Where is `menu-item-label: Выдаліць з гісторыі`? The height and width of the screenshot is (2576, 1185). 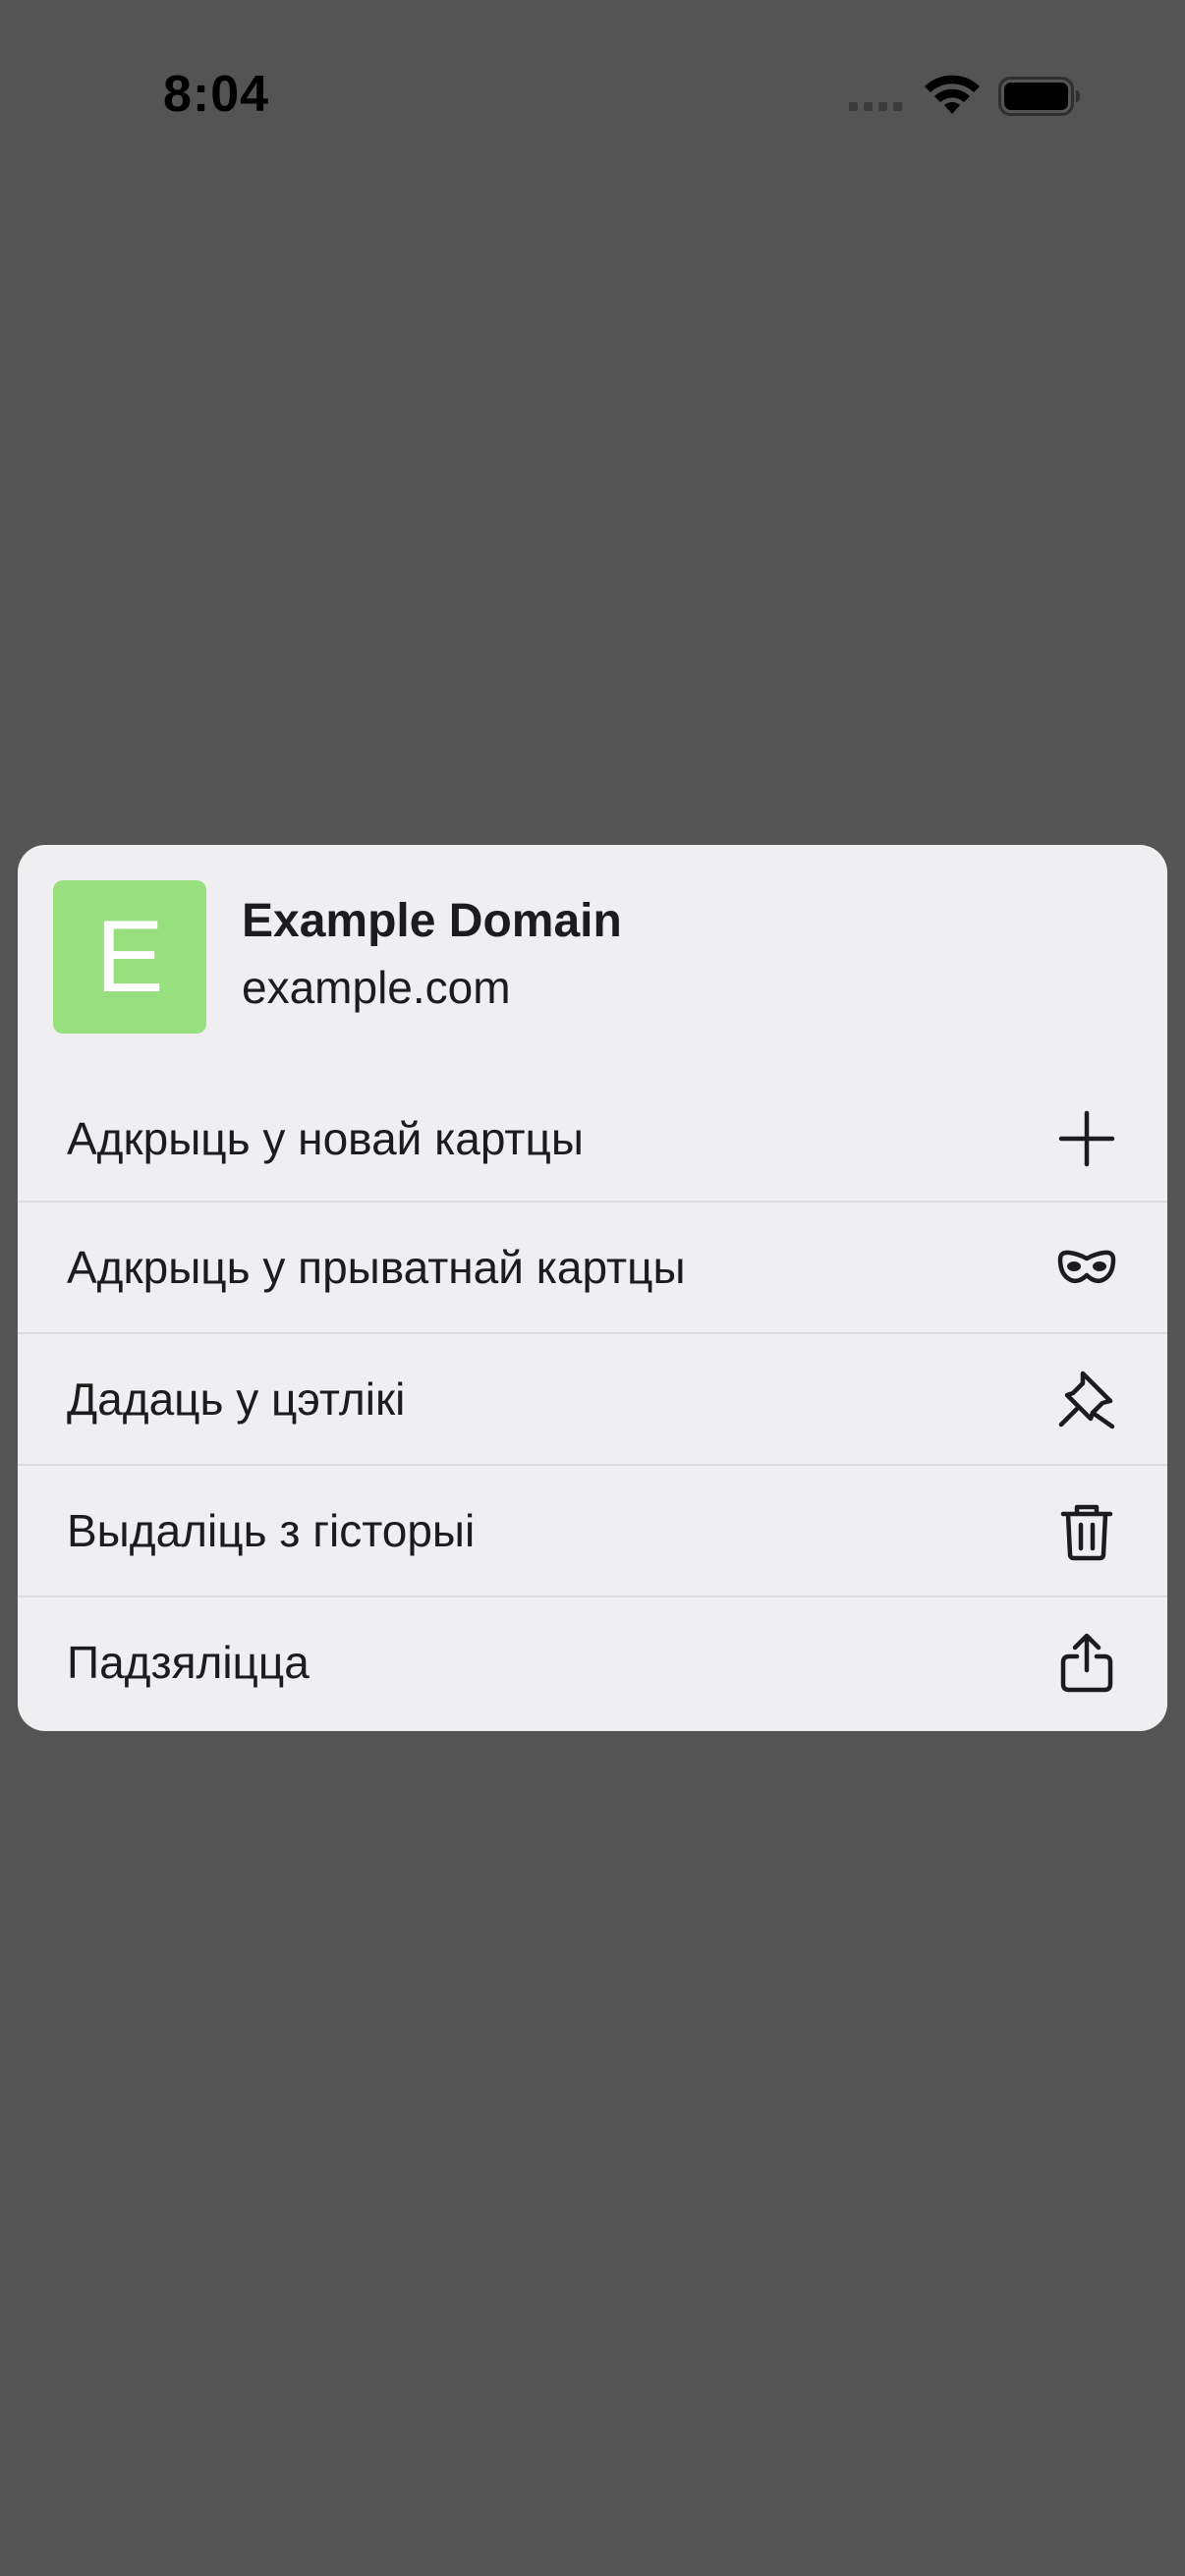 menu-item-label: Выдаліць з гісторыі is located at coordinates (272, 1530).